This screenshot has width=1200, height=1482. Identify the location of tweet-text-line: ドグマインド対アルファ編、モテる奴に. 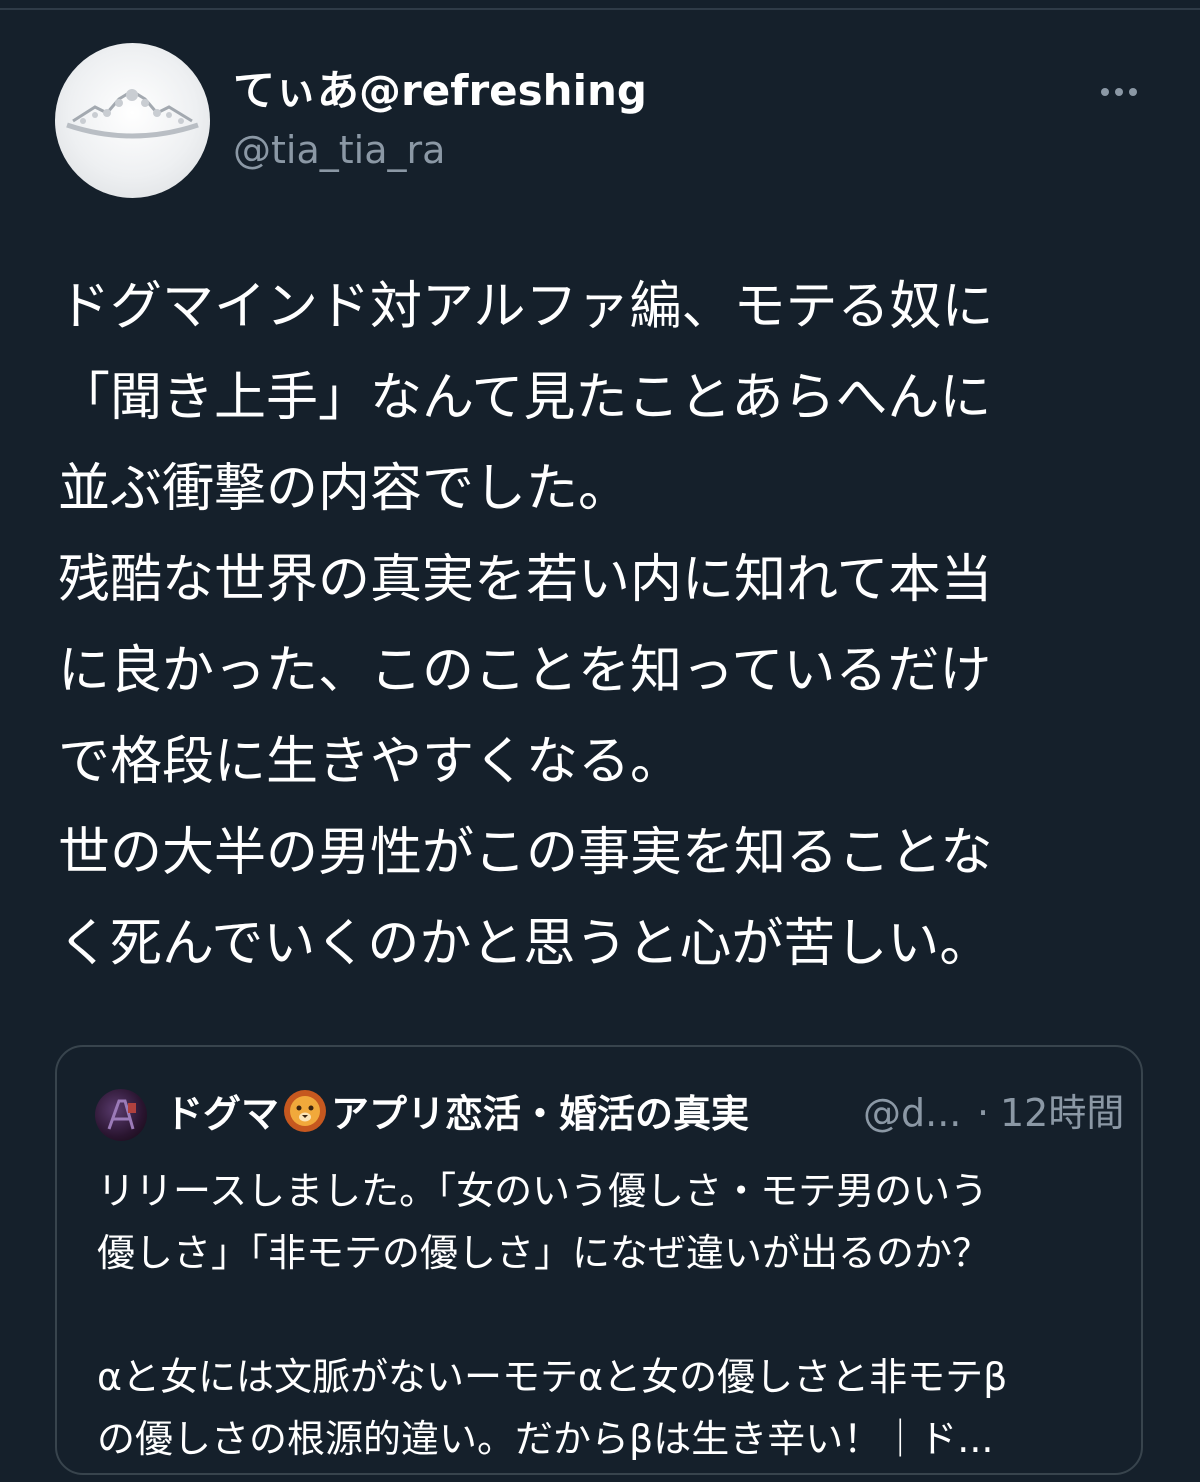
(526, 307).